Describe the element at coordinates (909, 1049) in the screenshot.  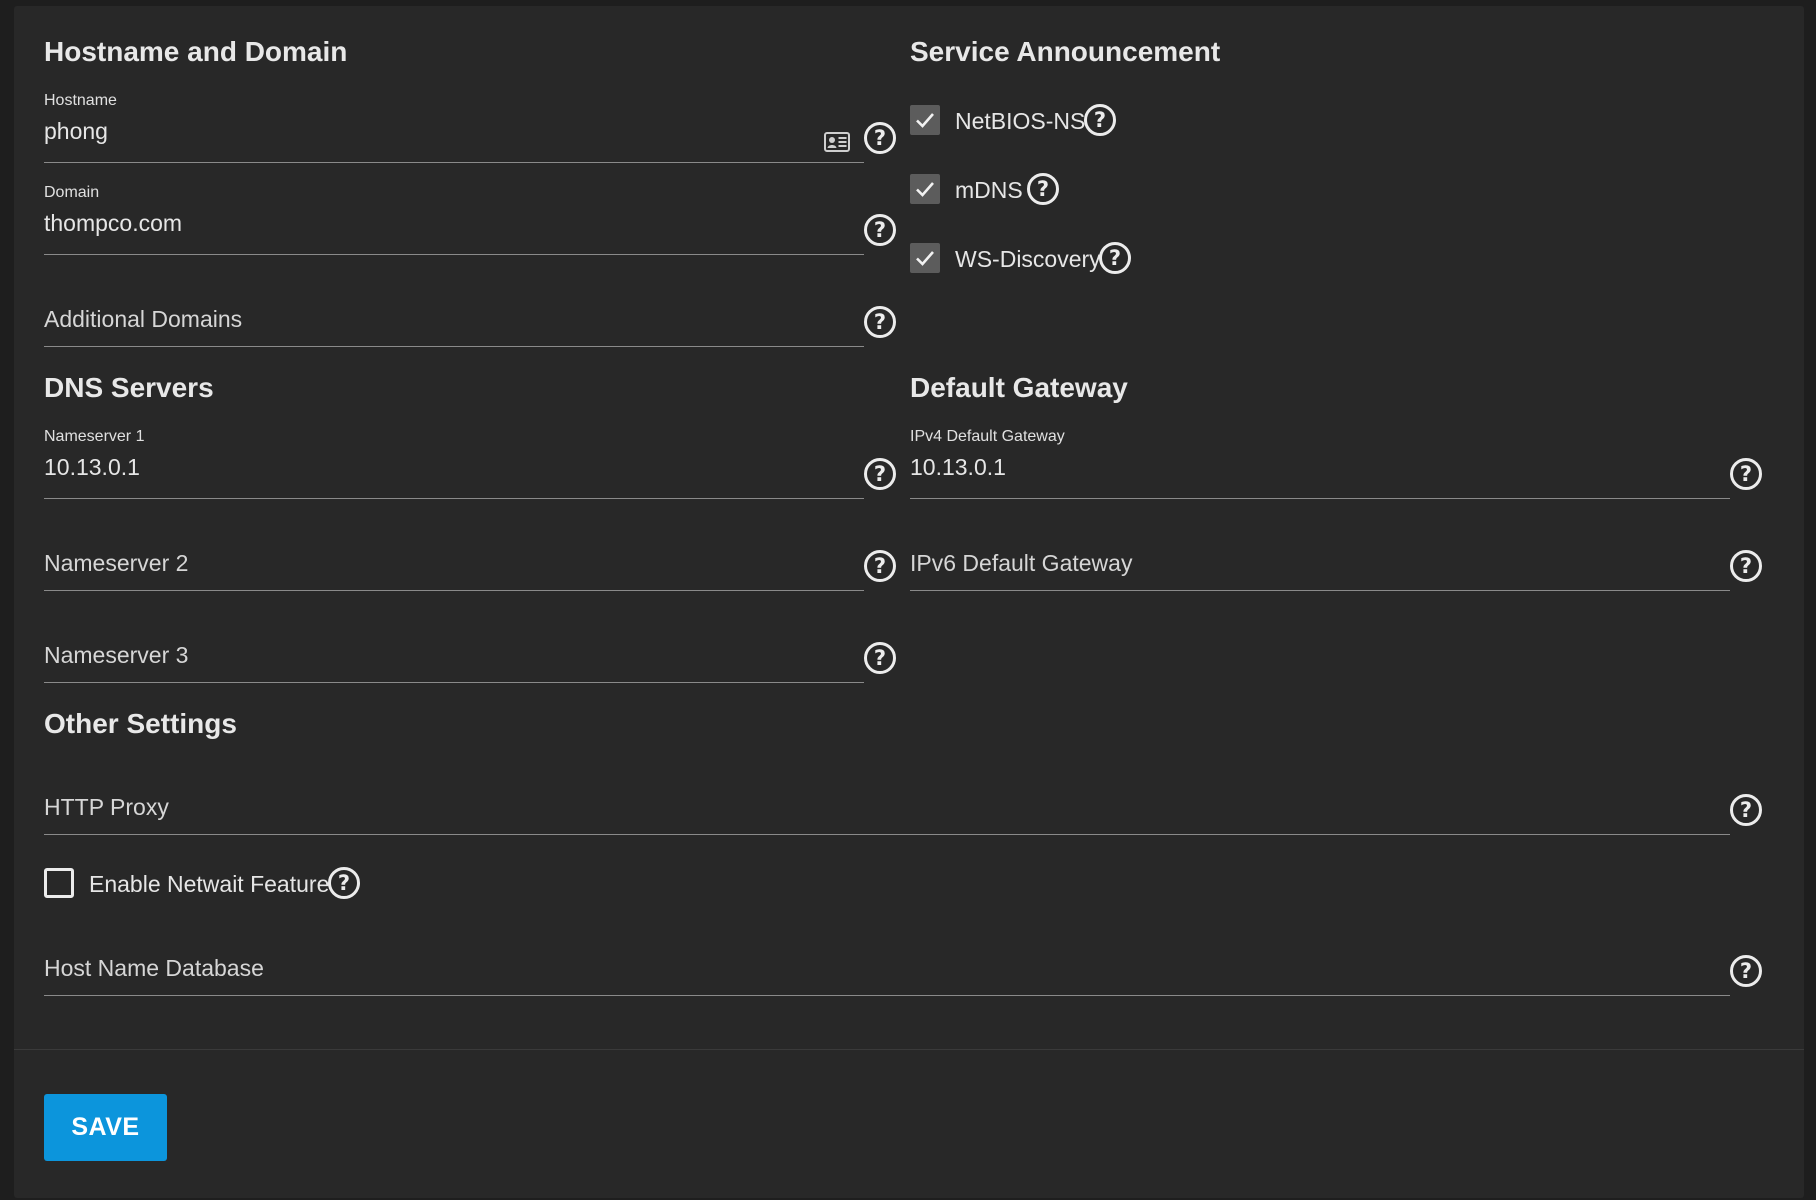
I see `actions-divider` at that location.